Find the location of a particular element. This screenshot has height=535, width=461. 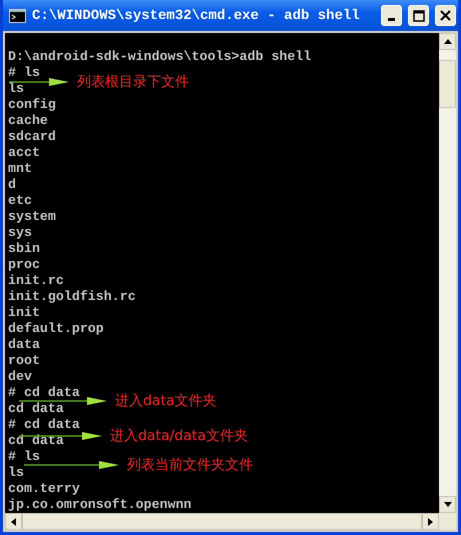

right-arrow-icon is located at coordinates (430, 522).